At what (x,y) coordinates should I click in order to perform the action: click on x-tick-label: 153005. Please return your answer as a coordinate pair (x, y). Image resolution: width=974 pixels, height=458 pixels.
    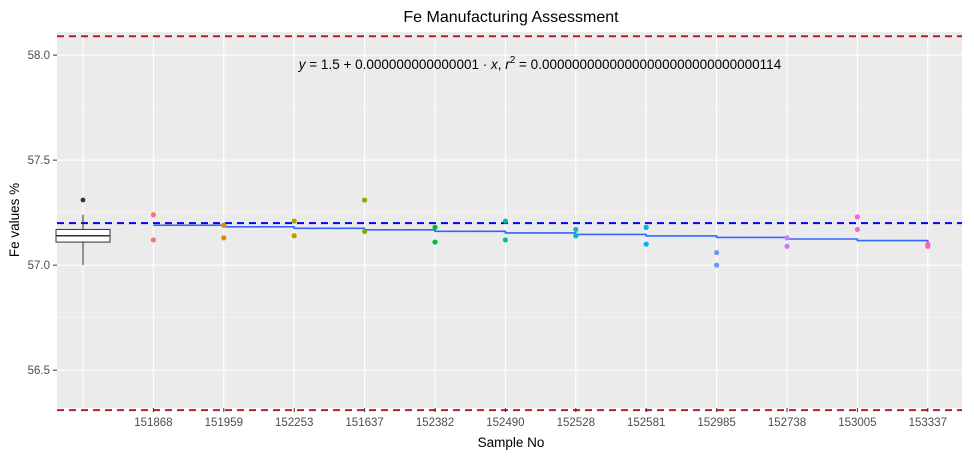
    Looking at the image, I should click on (857, 423).